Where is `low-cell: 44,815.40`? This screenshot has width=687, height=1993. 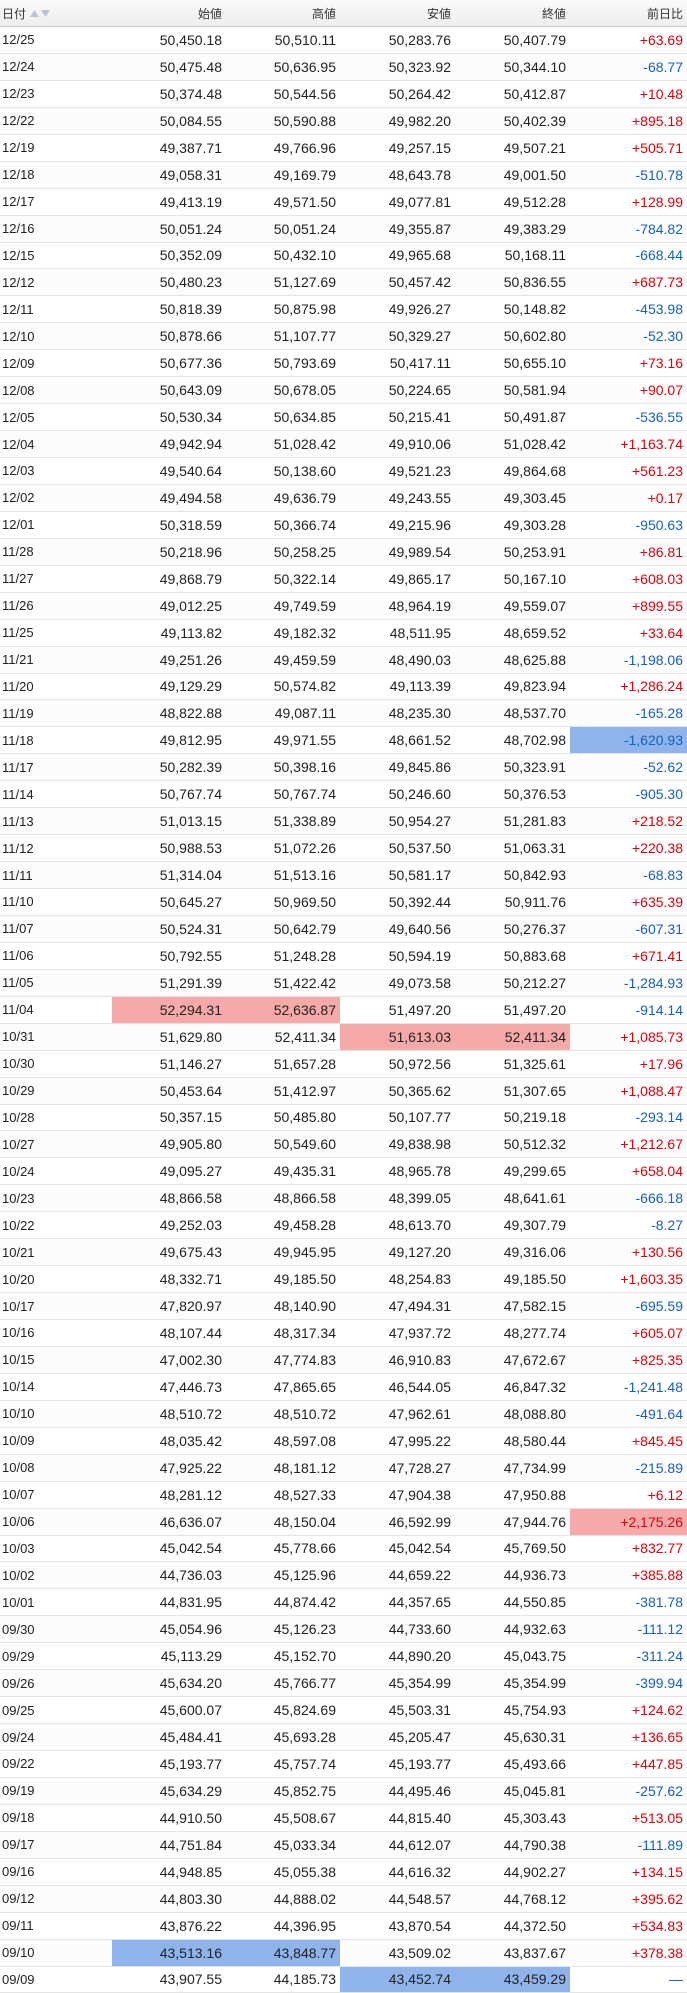
low-cell: 44,815.40 is located at coordinates (397, 1818).